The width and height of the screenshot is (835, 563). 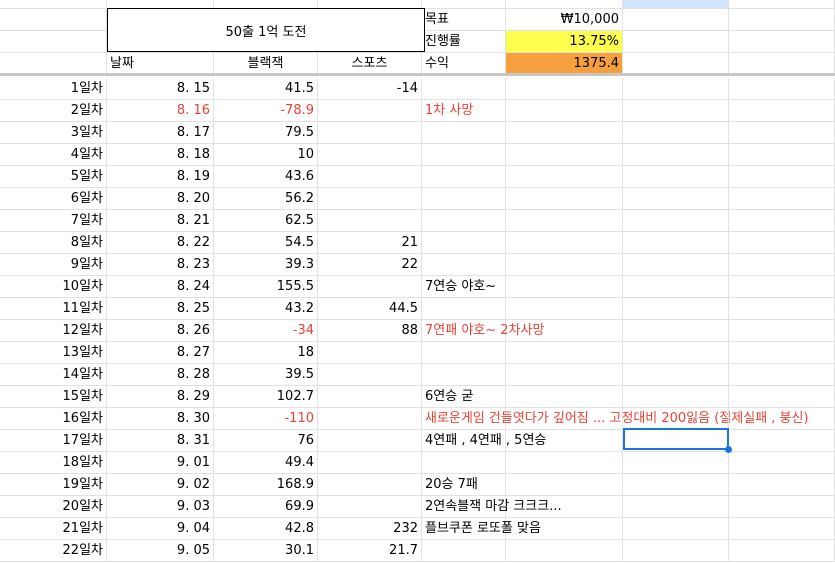 I want to click on day-cell: 8일차, so click(x=53, y=243).